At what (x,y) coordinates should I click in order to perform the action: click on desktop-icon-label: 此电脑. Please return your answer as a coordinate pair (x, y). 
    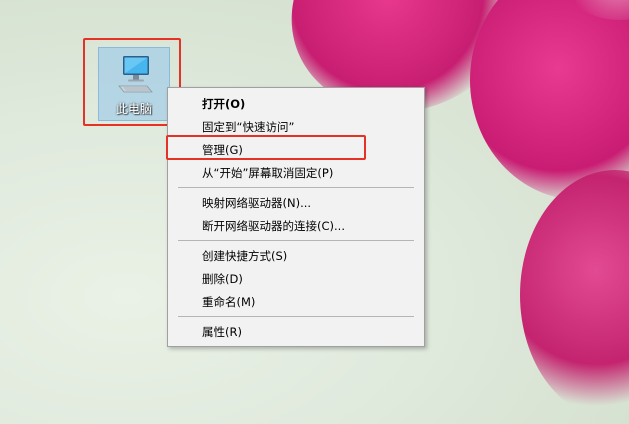
    Looking at the image, I should click on (133, 109).